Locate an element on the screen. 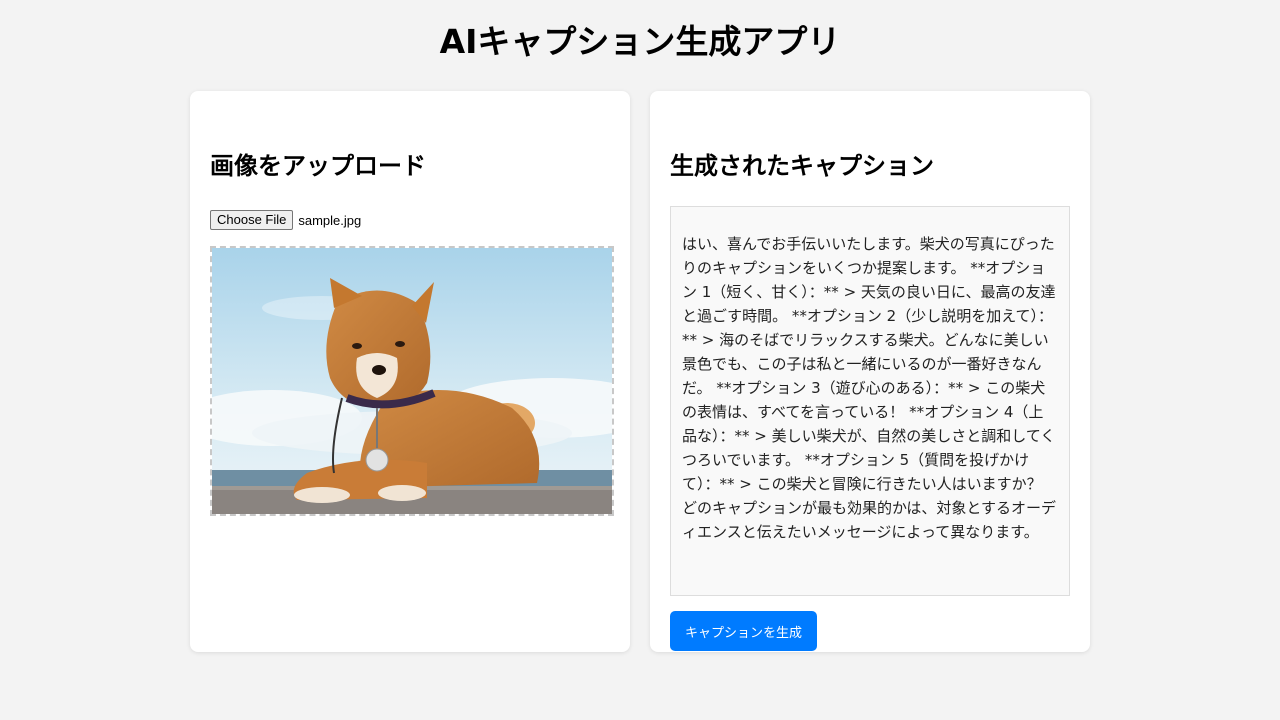 This screenshot has height=720, width=1280. image-preview is located at coordinates (412, 381).